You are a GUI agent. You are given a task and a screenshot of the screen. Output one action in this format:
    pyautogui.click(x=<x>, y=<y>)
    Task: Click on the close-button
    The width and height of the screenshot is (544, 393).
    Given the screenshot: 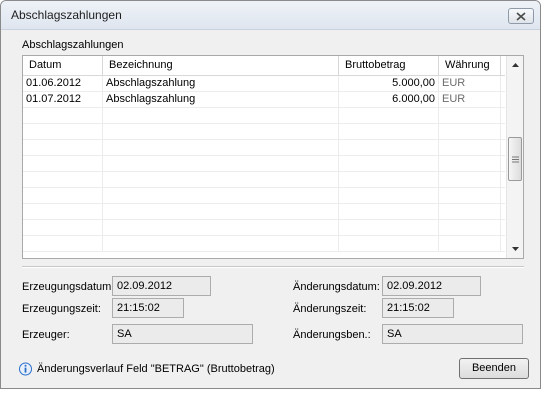 What is the action you would take?
    pyautogui.click(x=521, y=16)
    